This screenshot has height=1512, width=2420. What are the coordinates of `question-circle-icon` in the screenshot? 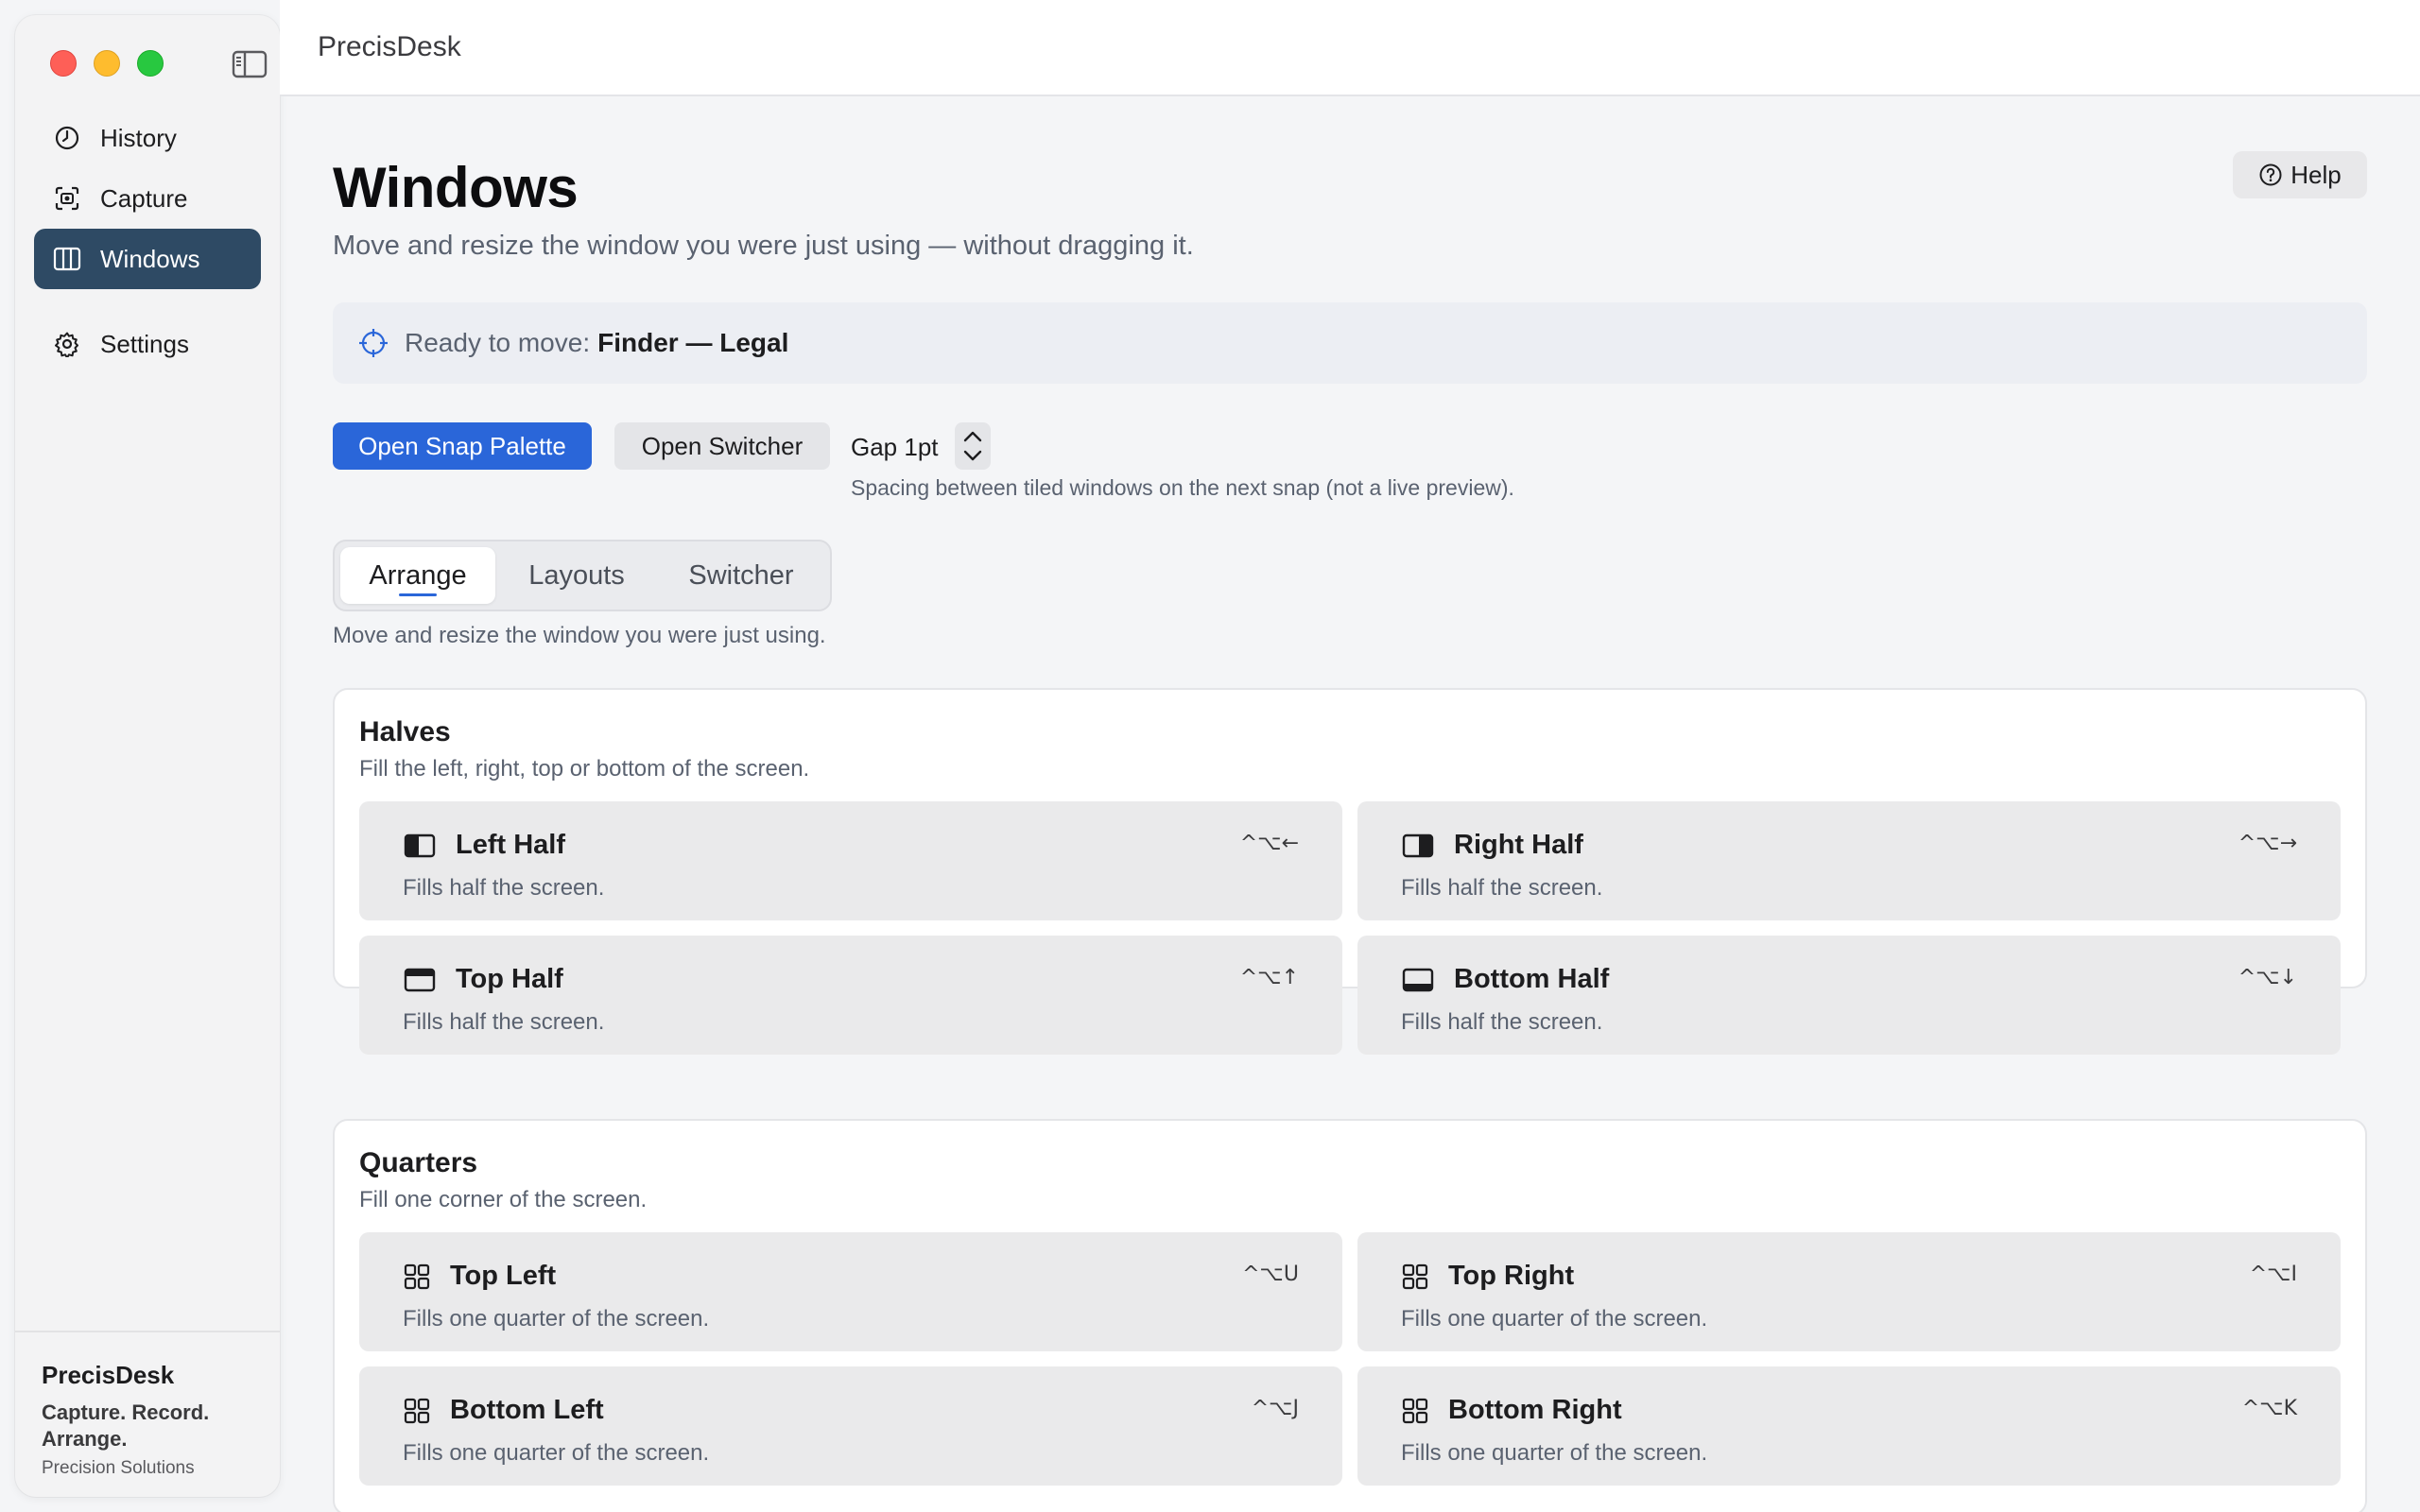 It's located at (2270, 175).